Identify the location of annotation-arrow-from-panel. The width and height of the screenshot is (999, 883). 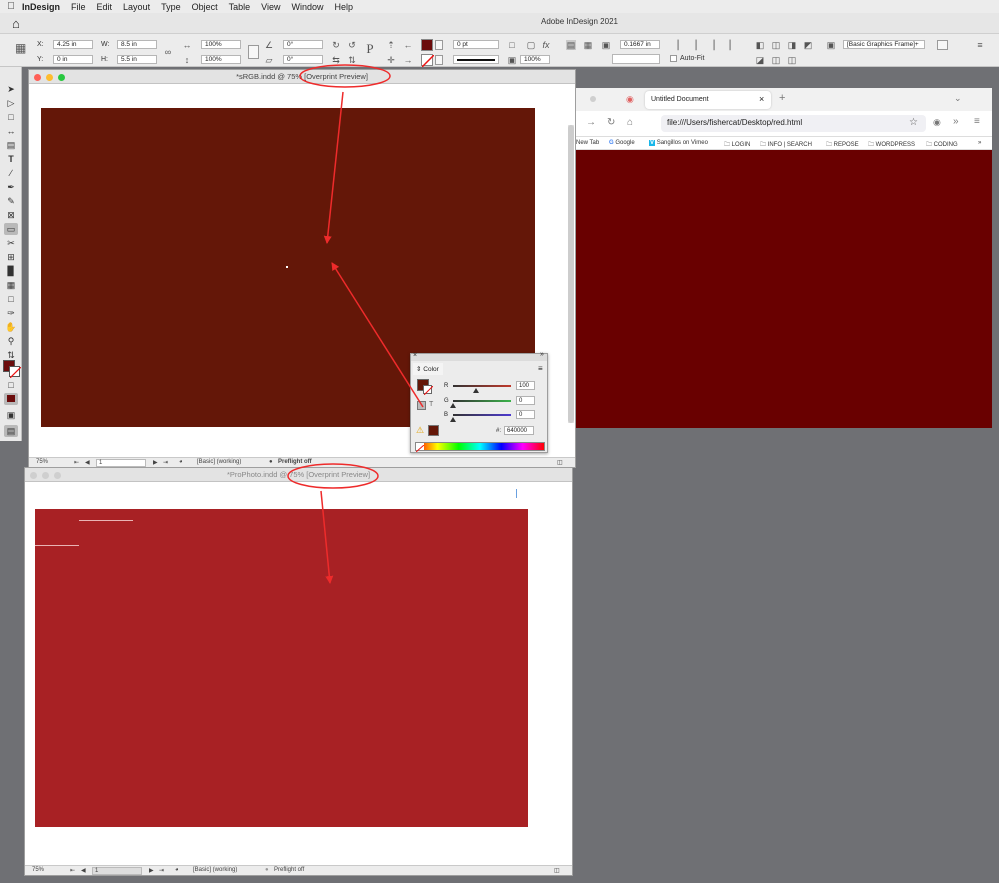
(377, 335).